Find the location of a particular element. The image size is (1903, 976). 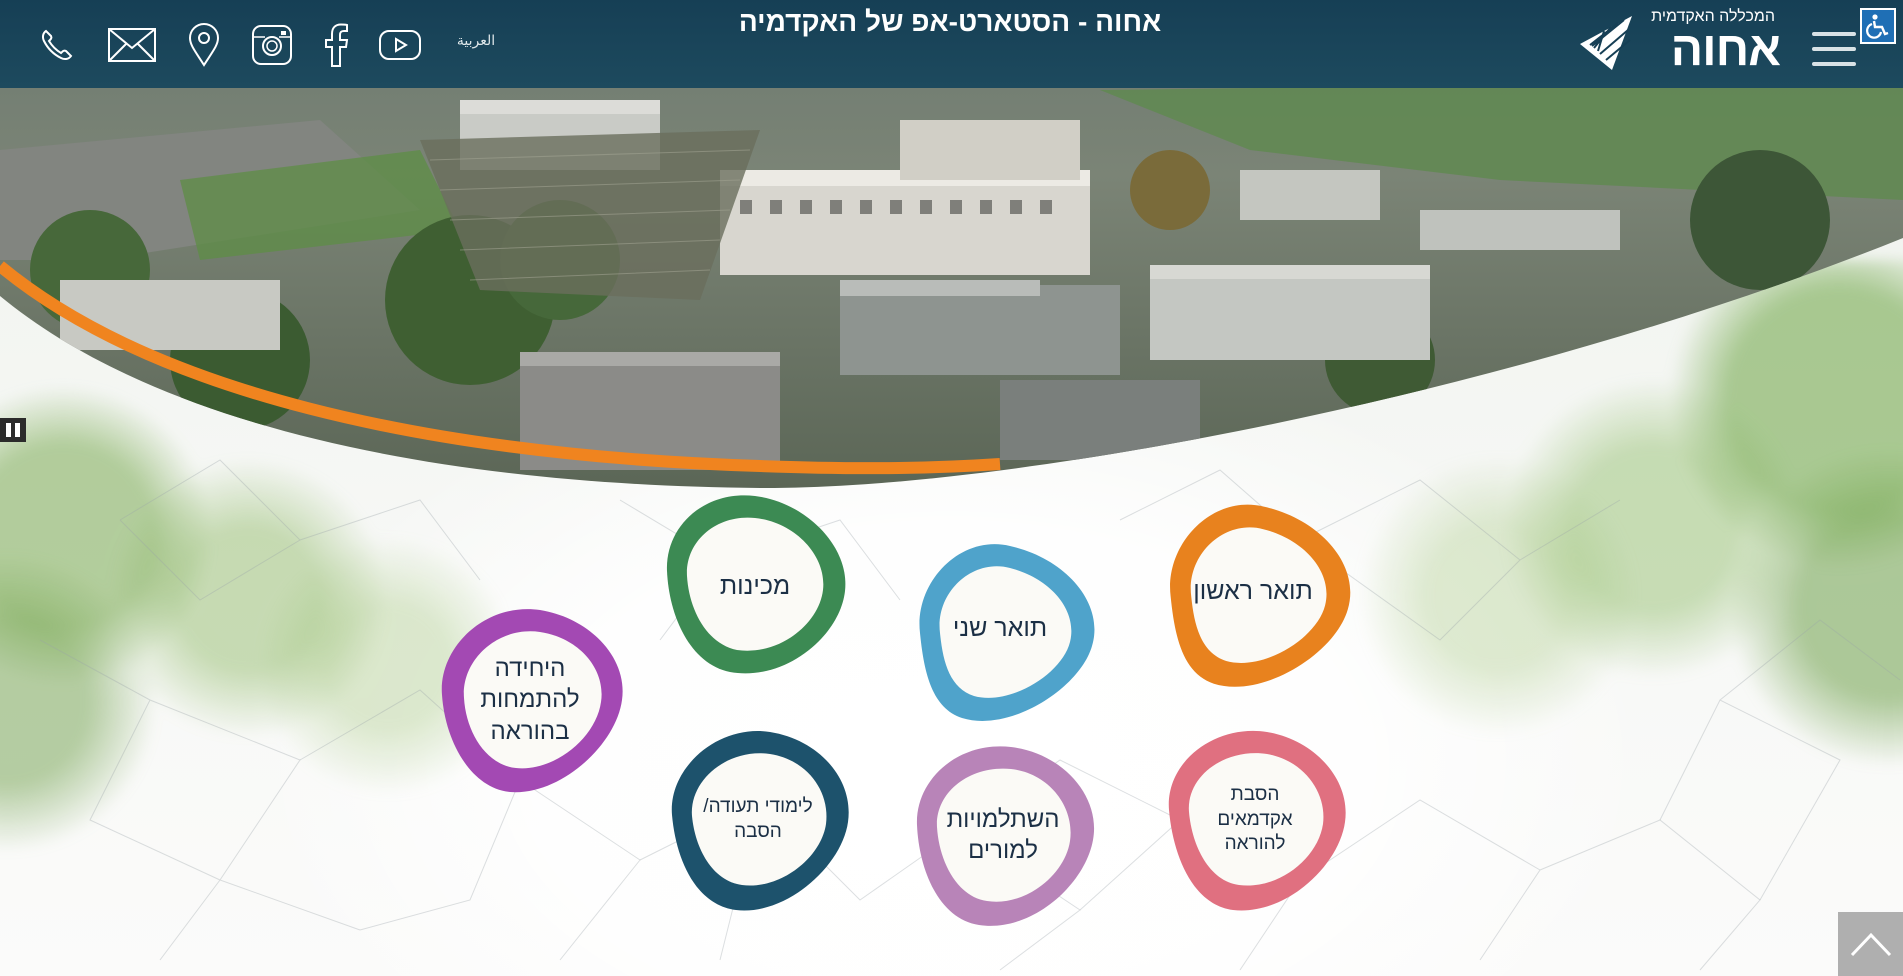

program-label: היחידה להתמחות בהוראה is located at coordinates (530, 700).